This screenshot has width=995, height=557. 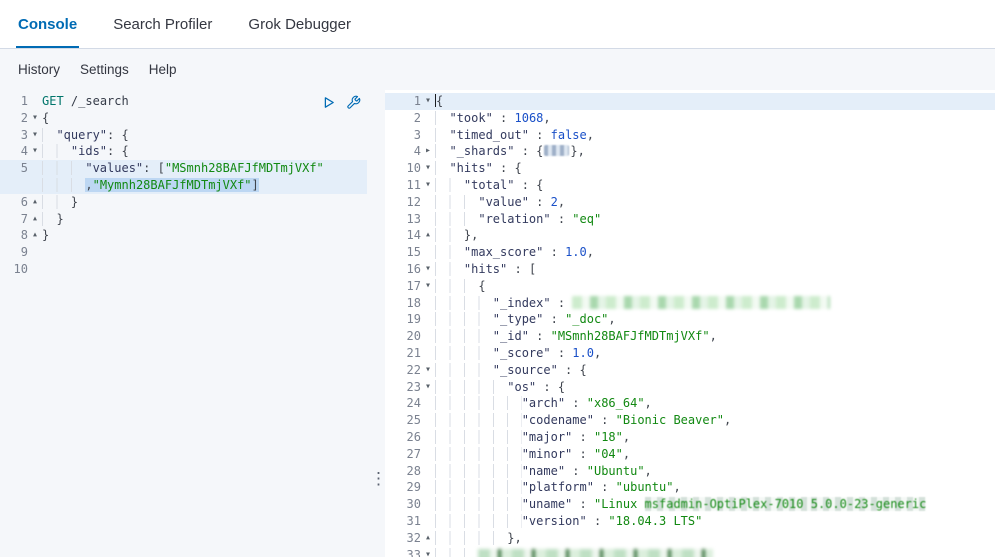 What do you see at coordinates (690, 538) in the screenshot?
I see `code-line: 32 ▴ },` at bounding box center [690, 538].